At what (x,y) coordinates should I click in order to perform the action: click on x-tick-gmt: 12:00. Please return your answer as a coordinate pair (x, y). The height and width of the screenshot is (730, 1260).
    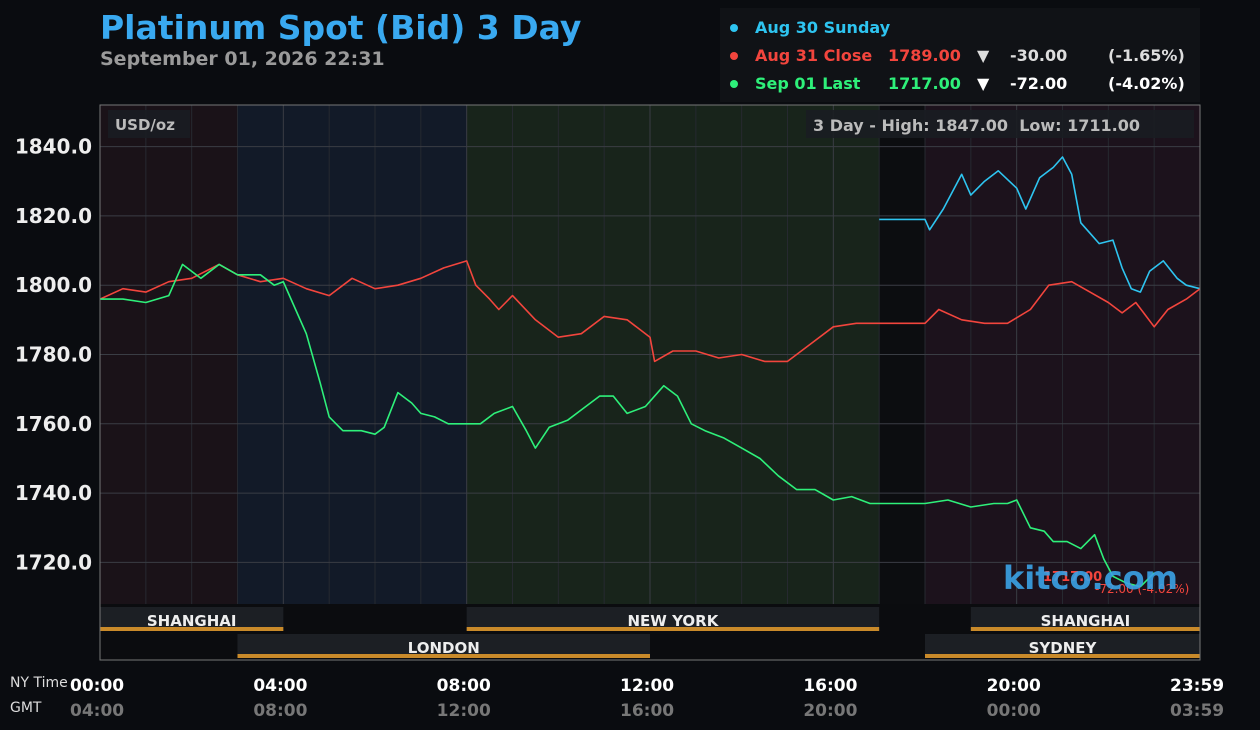
    Looking at the image, I should click on (463, 711).